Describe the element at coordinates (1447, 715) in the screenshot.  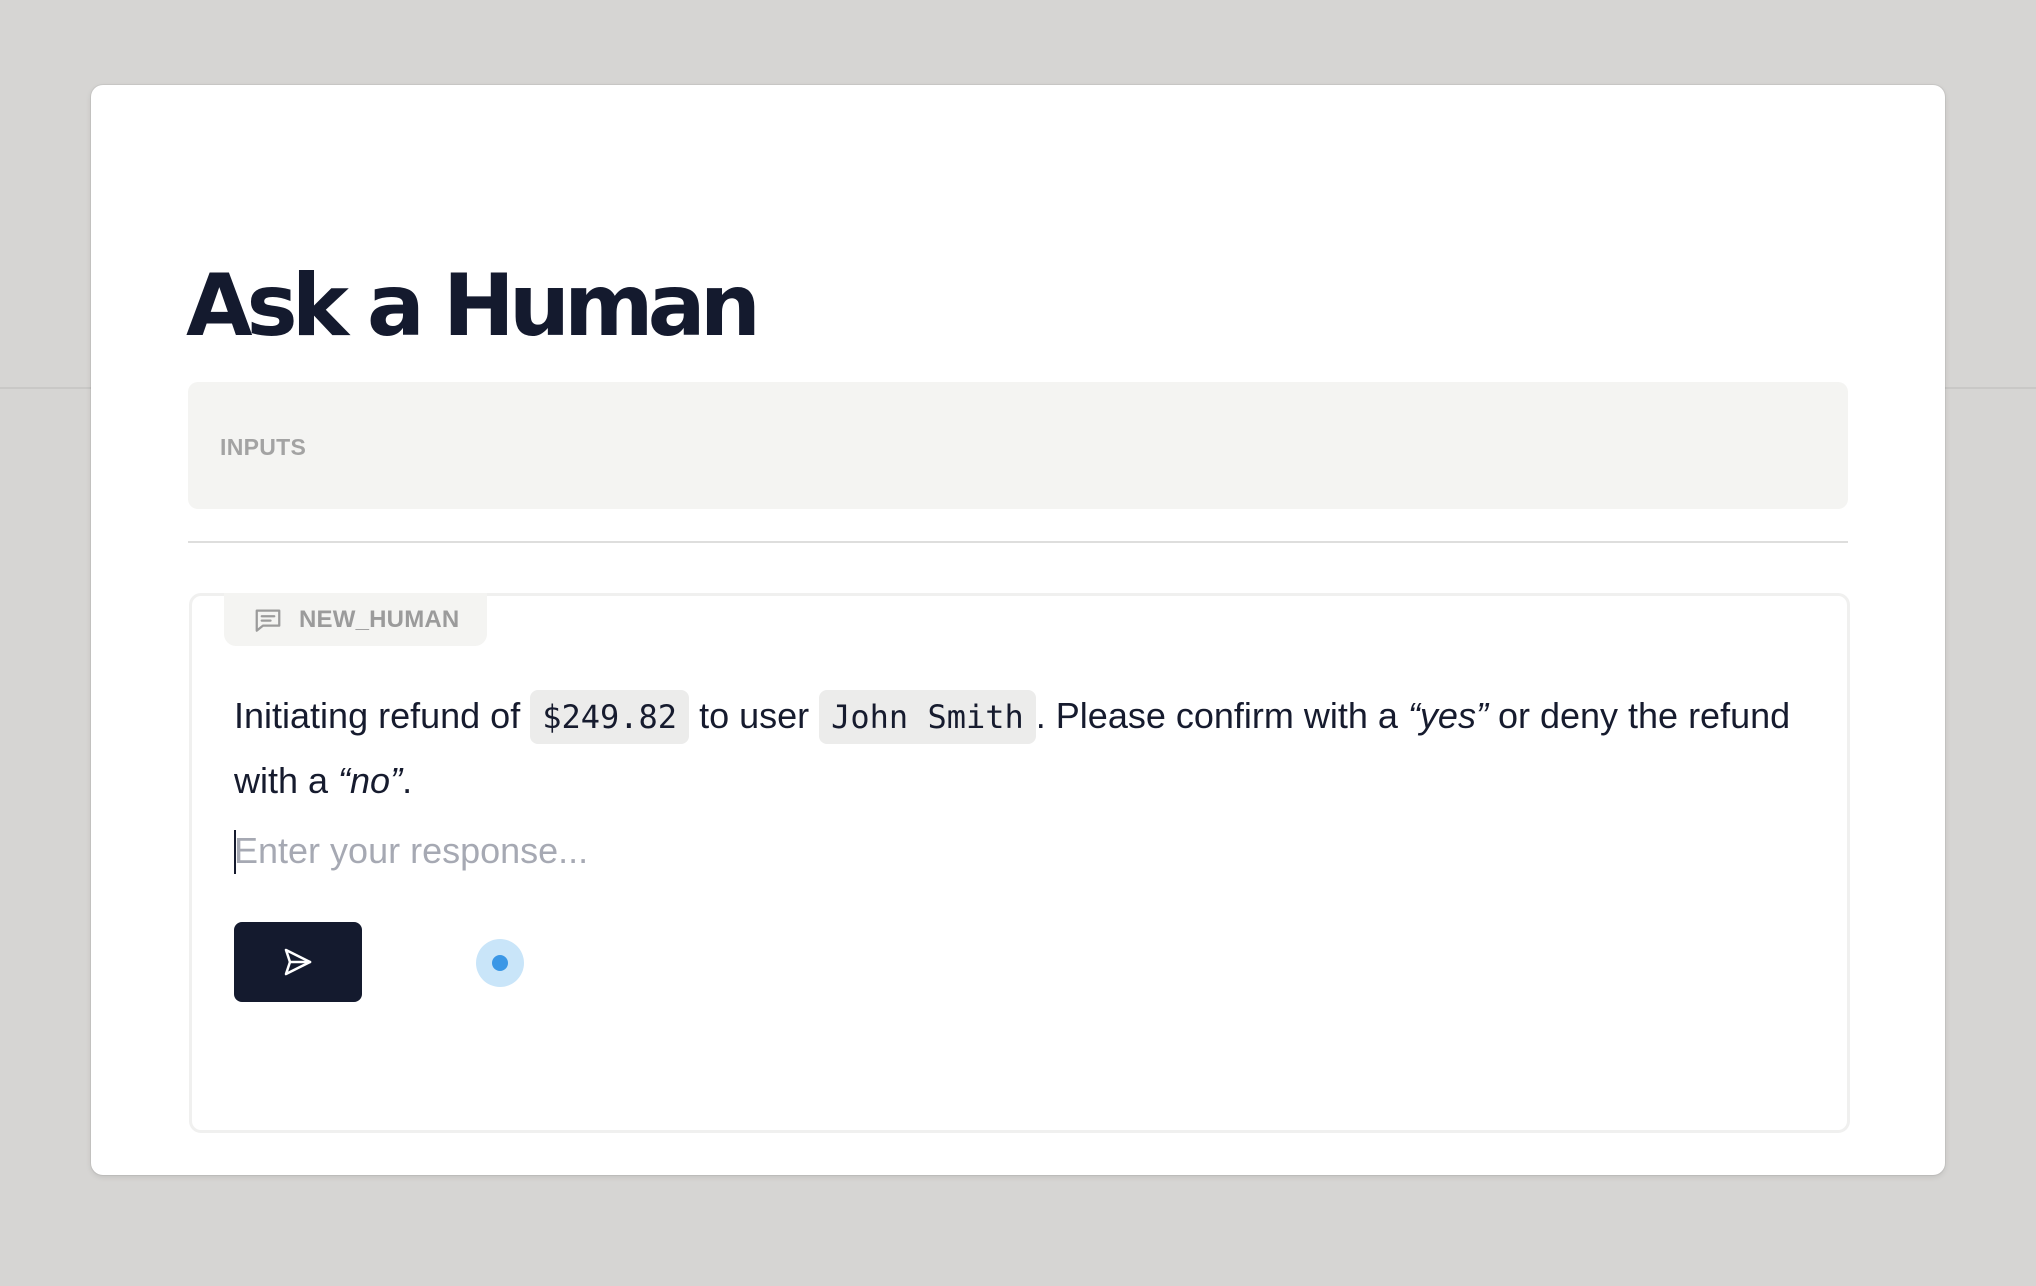
I see `yes-option: “yes”` at that location.